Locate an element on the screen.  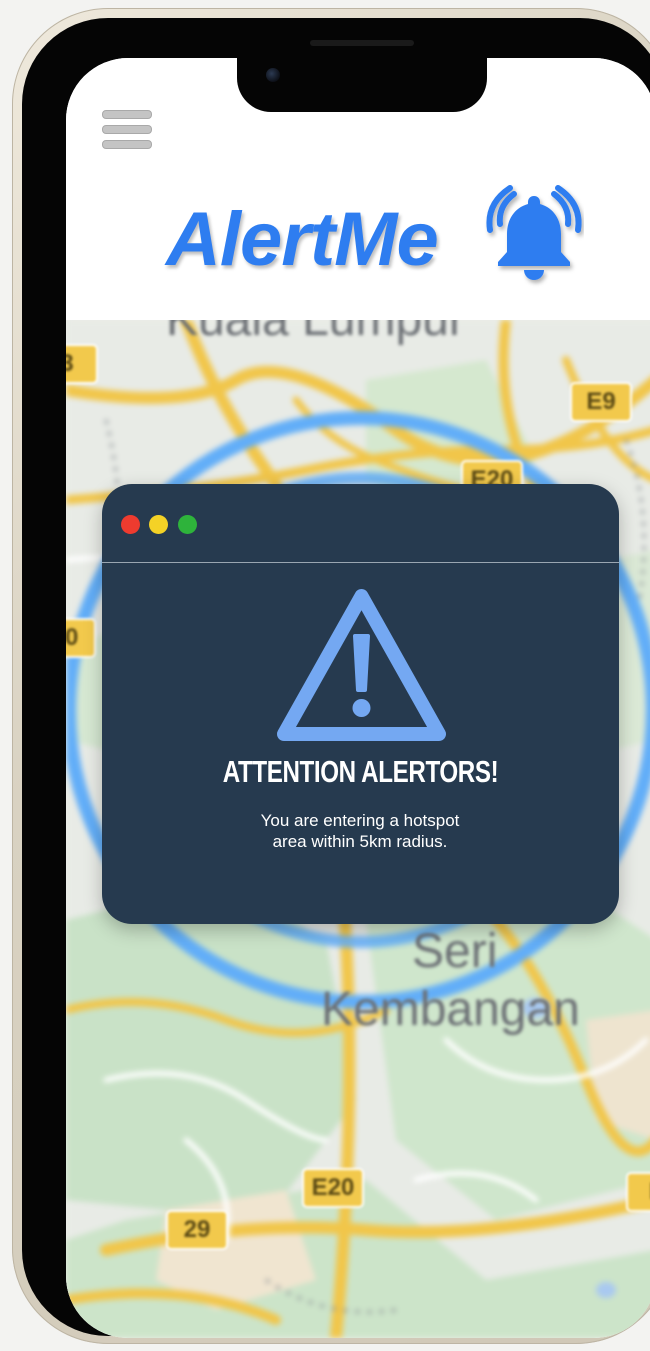
brand-name: AlertMe is located at coordinates (302, 239).